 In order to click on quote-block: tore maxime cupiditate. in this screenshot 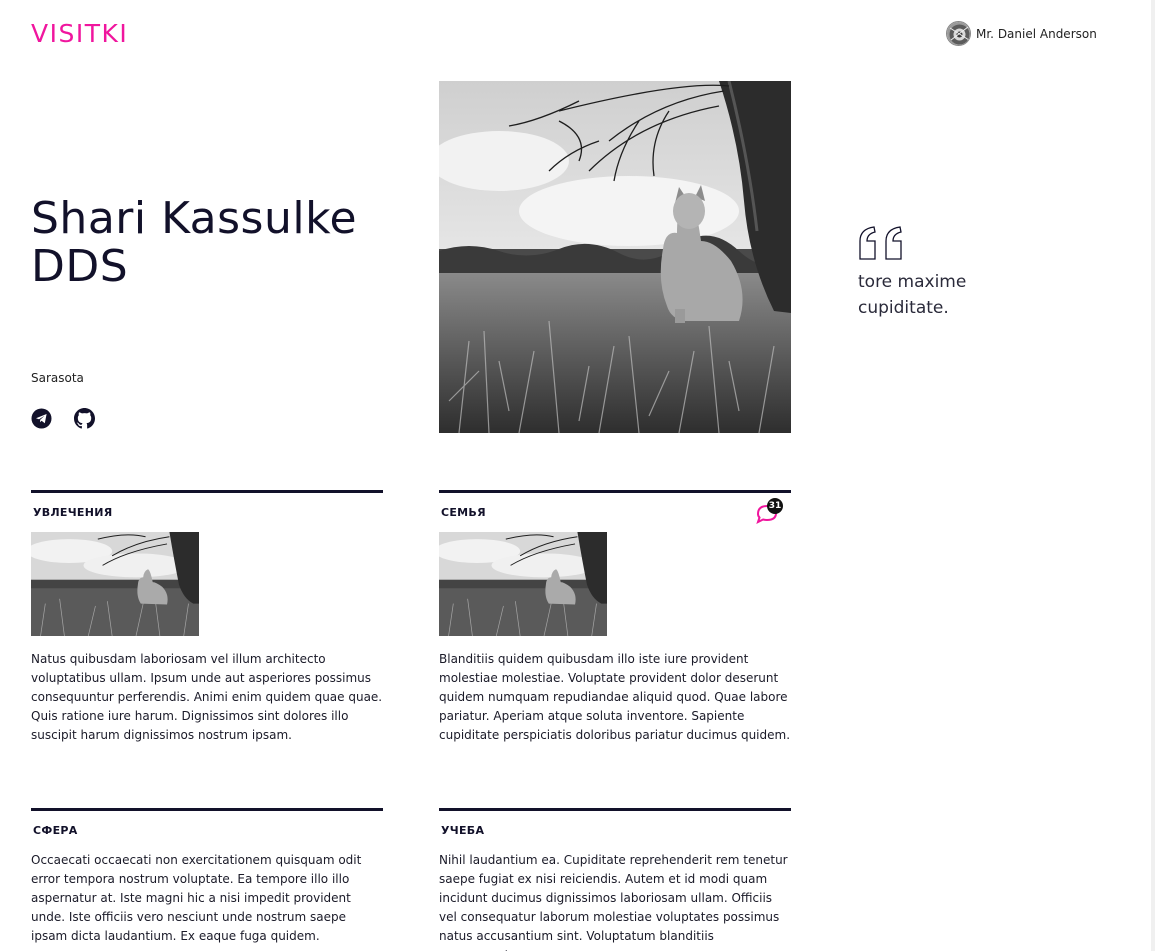, I will do `click(938, 273)`.